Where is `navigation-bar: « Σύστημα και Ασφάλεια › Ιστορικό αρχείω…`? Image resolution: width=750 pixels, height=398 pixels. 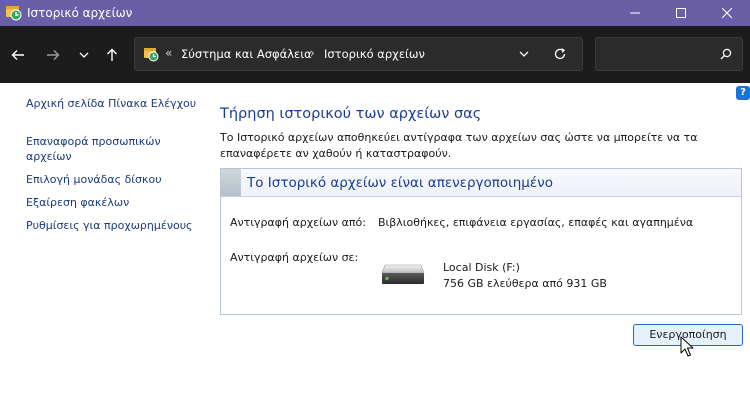 navigation-bar: « Σύστημα και Ασφάλεια › Ιστορικό αρχείω… is located at coordinates (375, 54).